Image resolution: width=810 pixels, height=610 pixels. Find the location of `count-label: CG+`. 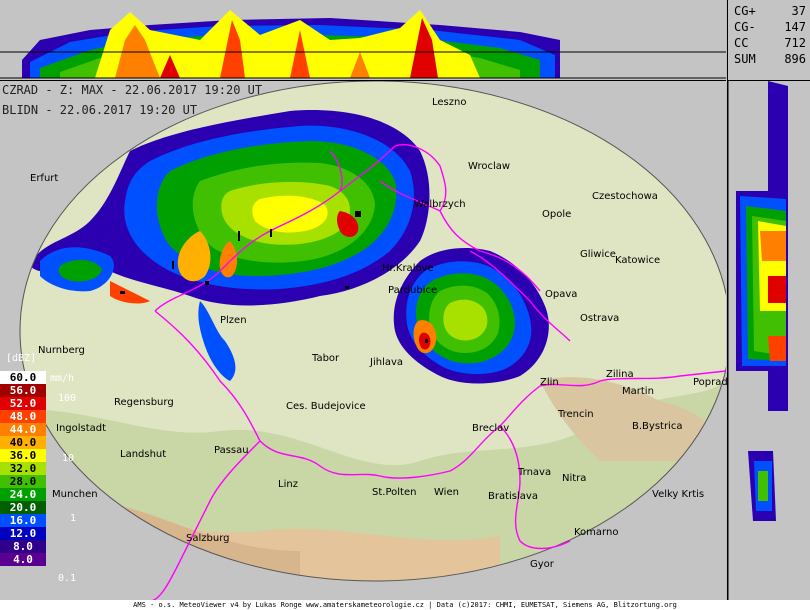

count-label: CG+ is located at coordinates (745, 11).